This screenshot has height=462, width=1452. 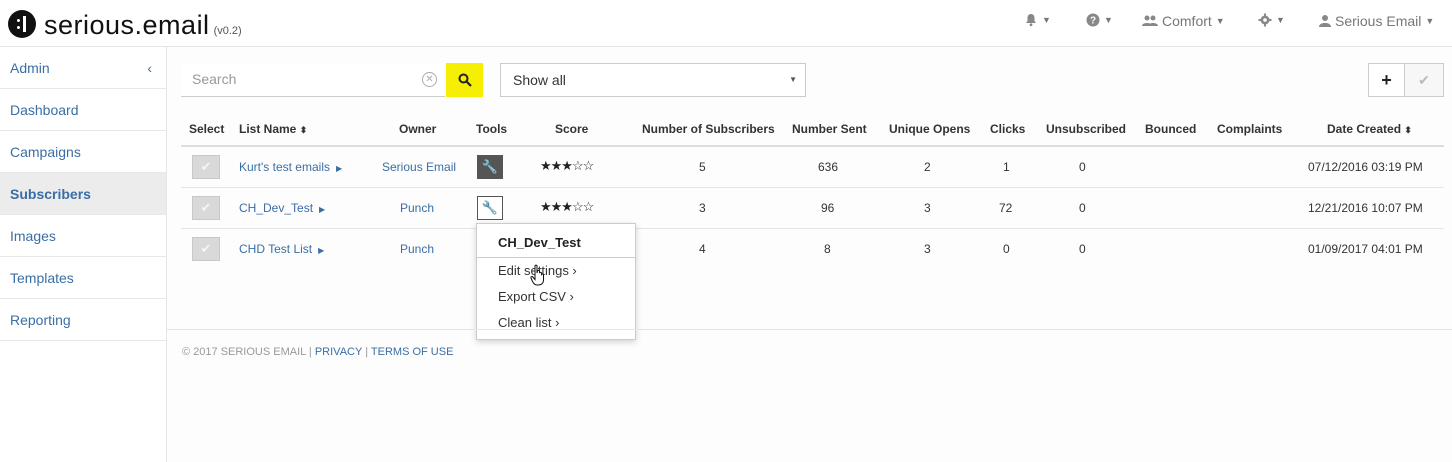 I want to click on users-icon, so click(x=1150, y=20).